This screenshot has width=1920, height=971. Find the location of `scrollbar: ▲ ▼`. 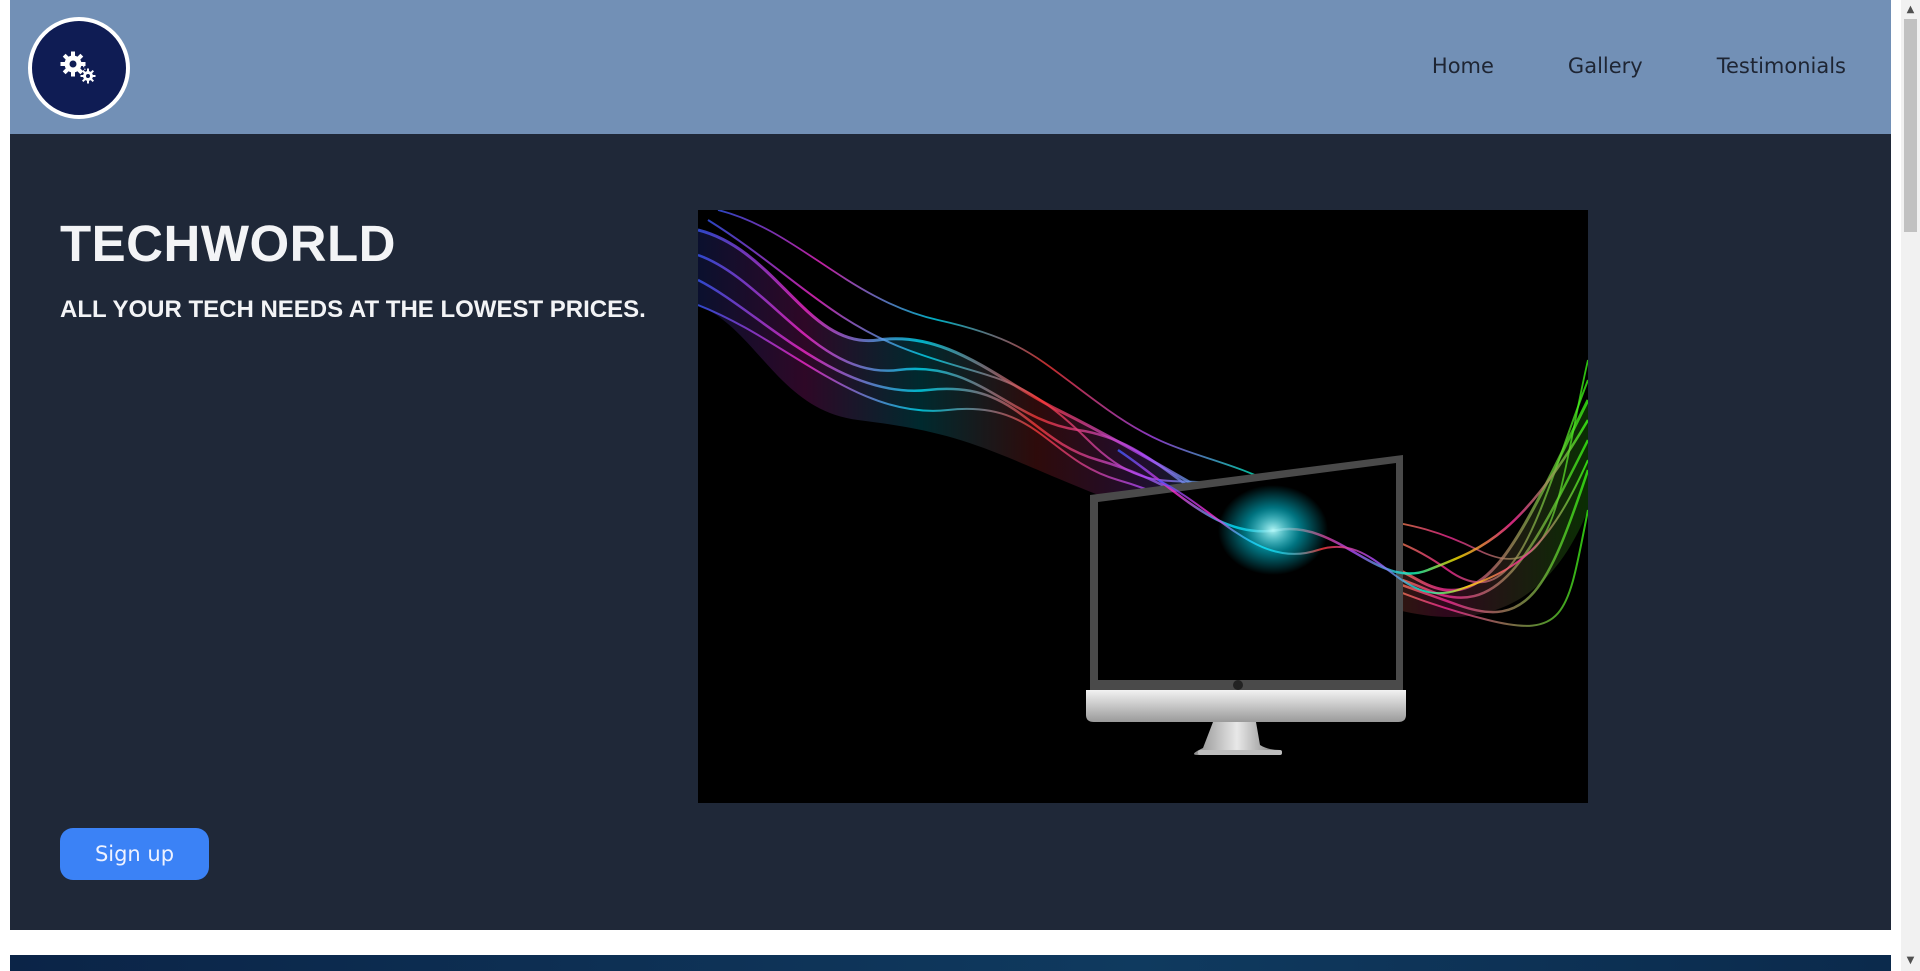

scrollbar: ▲ ▼ is located at coordinates (1910, 485).